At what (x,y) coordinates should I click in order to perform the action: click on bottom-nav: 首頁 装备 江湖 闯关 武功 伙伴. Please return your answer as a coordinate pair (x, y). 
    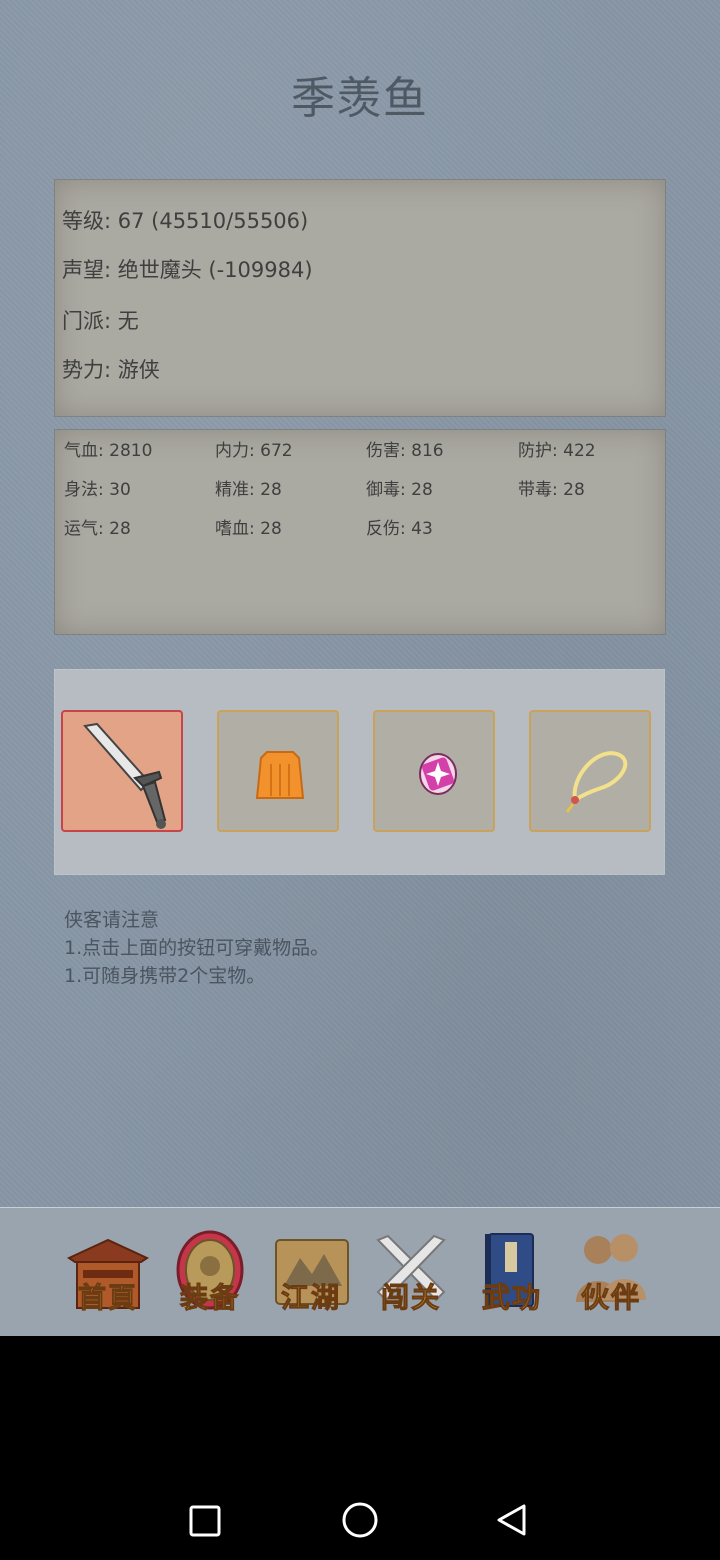
    Looking at the image, I should click on (360, 1271).